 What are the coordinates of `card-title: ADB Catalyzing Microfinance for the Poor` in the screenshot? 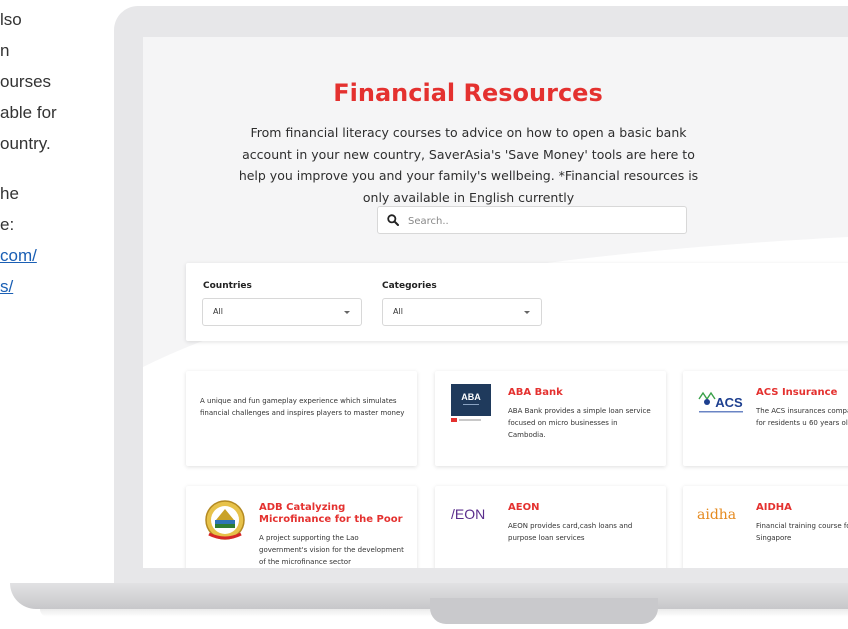 It's located at (331, 513).